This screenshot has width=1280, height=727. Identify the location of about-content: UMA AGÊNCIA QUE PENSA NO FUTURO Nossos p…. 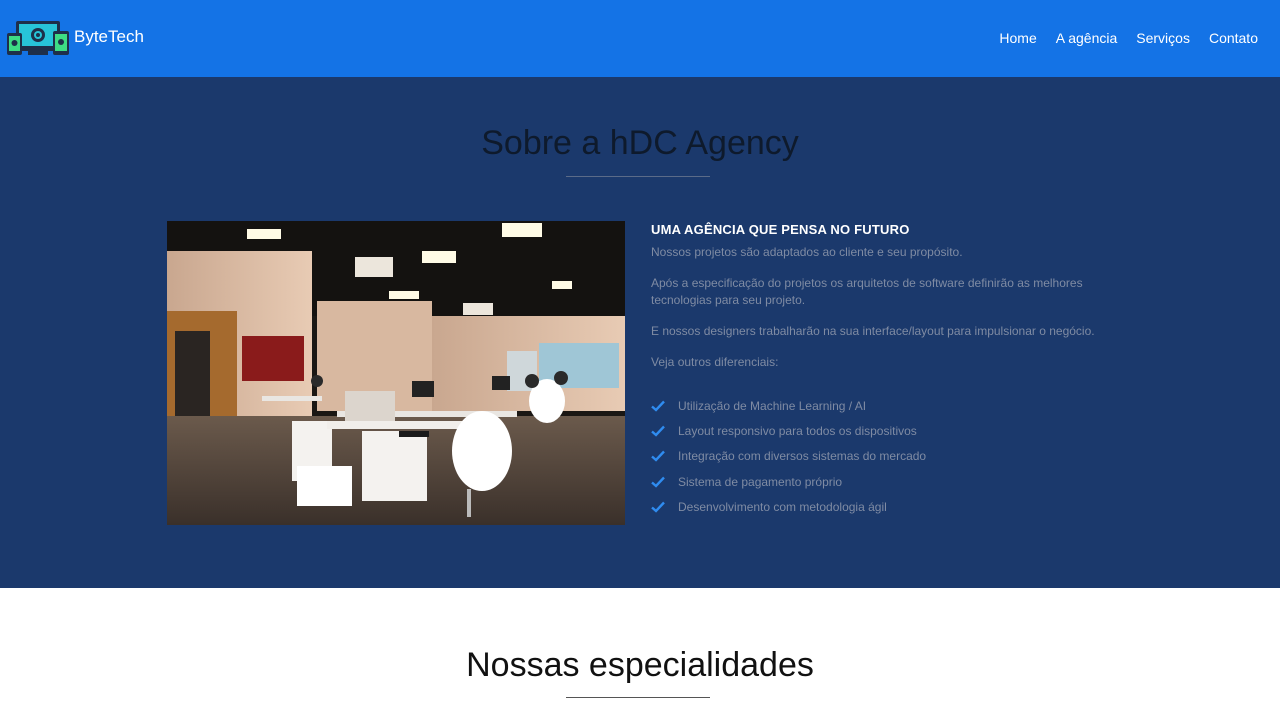
(881, 370).